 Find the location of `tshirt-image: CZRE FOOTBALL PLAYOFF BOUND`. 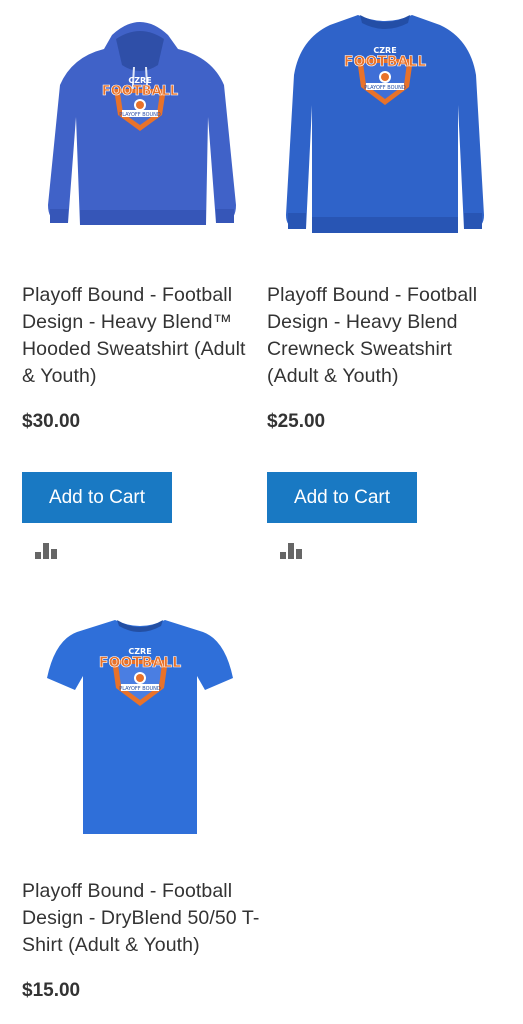

tshirt-image: CZRE FOOTBALL PLAYOFF BOUND is located at coordinates (140, 727).